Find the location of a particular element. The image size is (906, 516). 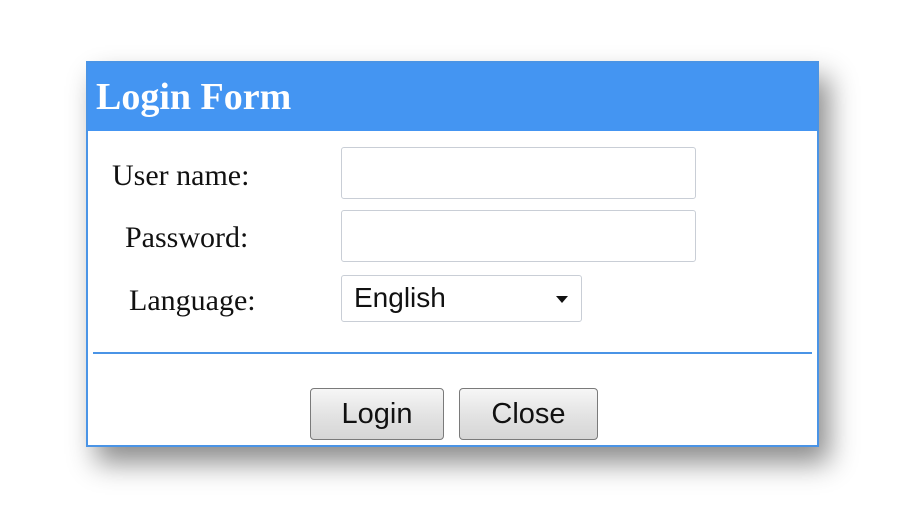

close-button: Close is located at coordinates (528, 414).